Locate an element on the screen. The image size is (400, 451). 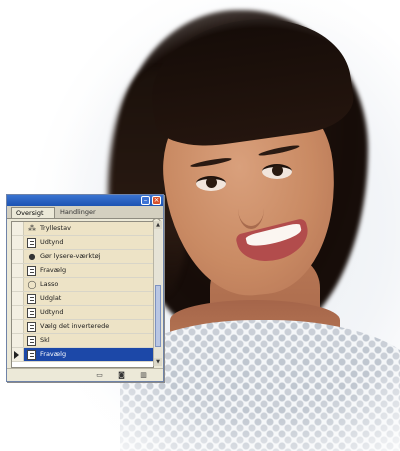
dodge-tool-icon: ● is located at coordinates (32, 256).